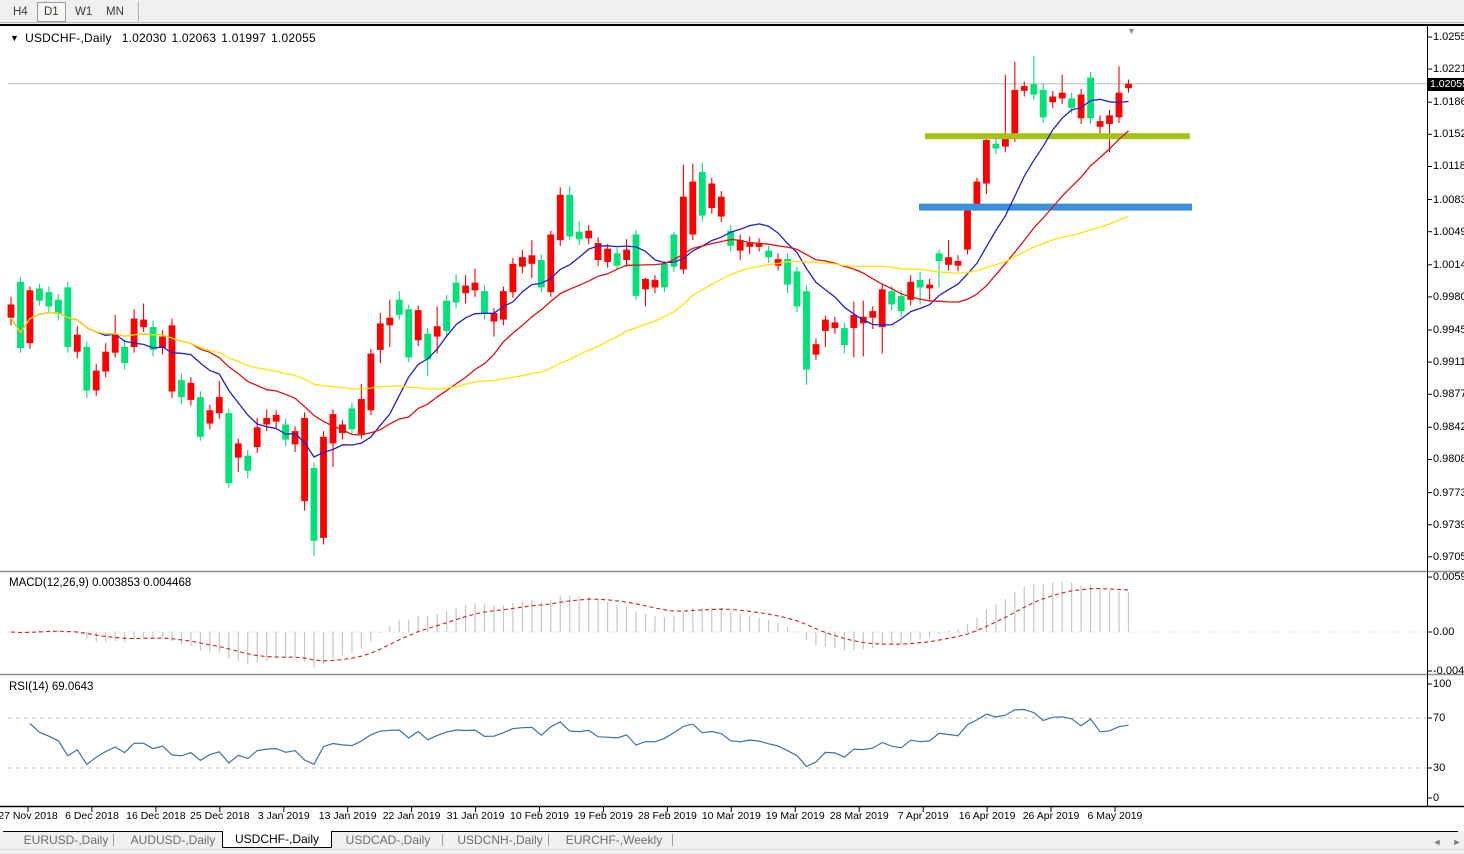 This screenshot has width=1464, height=854. Describe the element at coordinates (66, 840) in the screenshot. I see `tab-eurusd: EURUSD-,Daily` at that location.